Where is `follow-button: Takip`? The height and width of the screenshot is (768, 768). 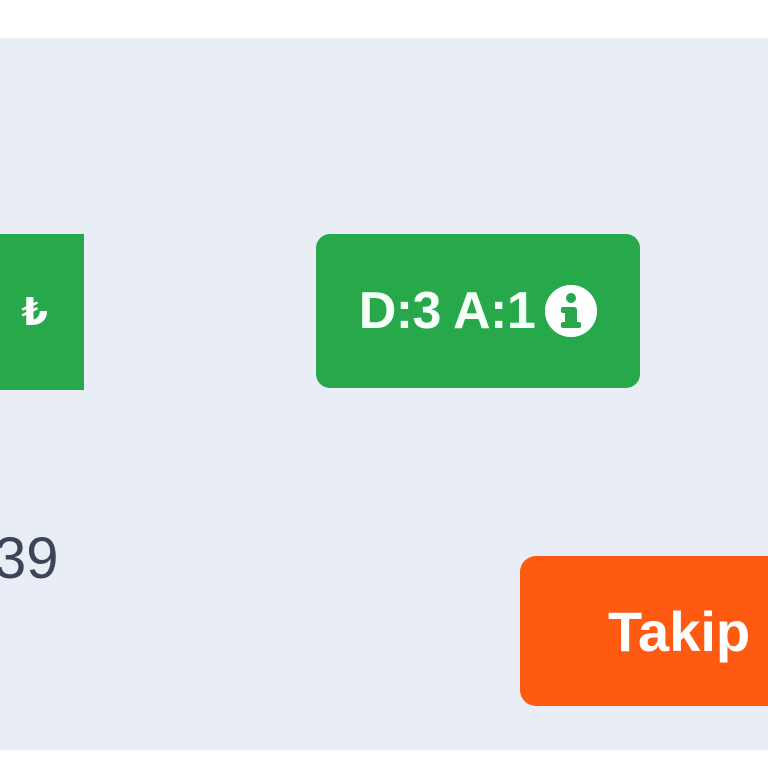
follow-button: Takip is located at coordinates (644, 631).